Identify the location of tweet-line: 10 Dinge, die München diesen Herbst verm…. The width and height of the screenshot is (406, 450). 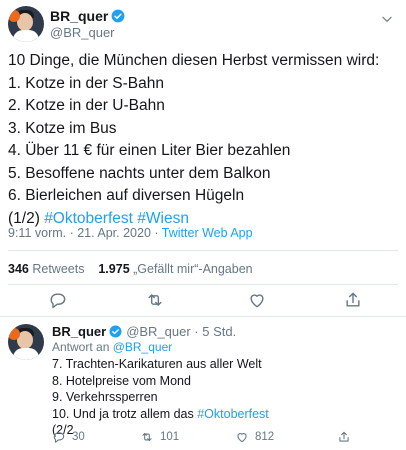
(194, 60).